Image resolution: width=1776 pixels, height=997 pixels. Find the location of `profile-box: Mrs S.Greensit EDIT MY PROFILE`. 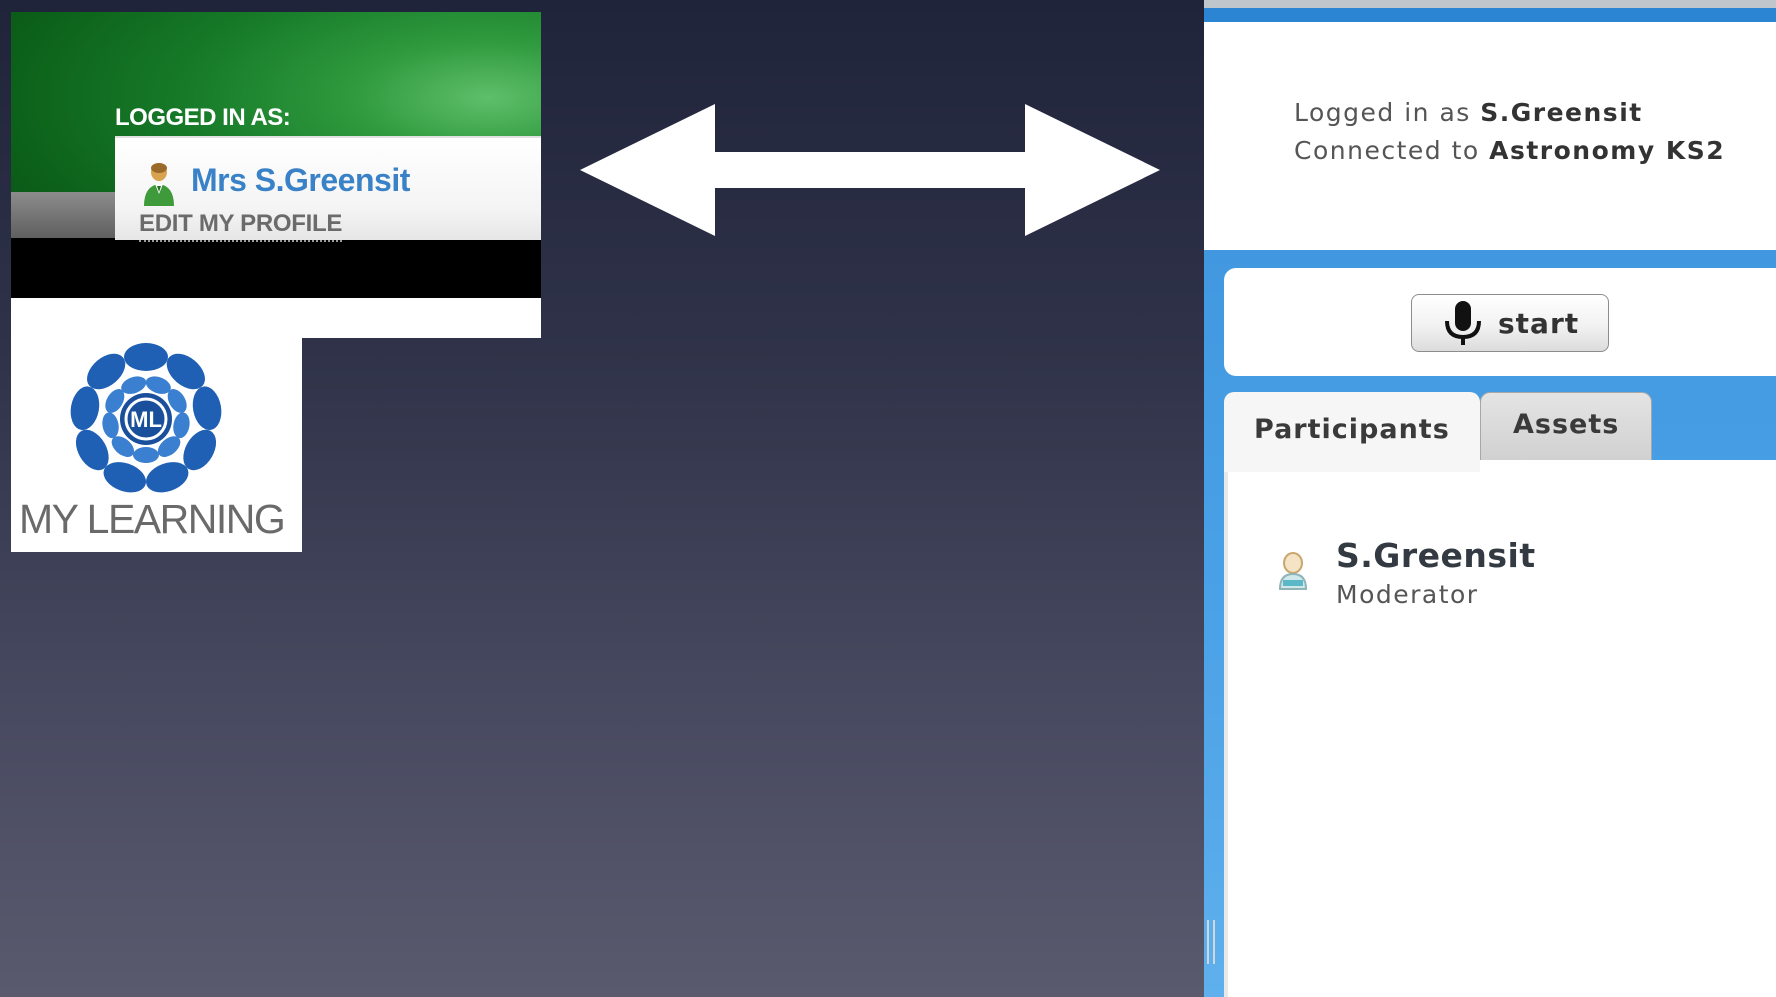

profile-box: Mrs S.Greensit EDIT MY PROFILE is located at coordinates (328, 189).